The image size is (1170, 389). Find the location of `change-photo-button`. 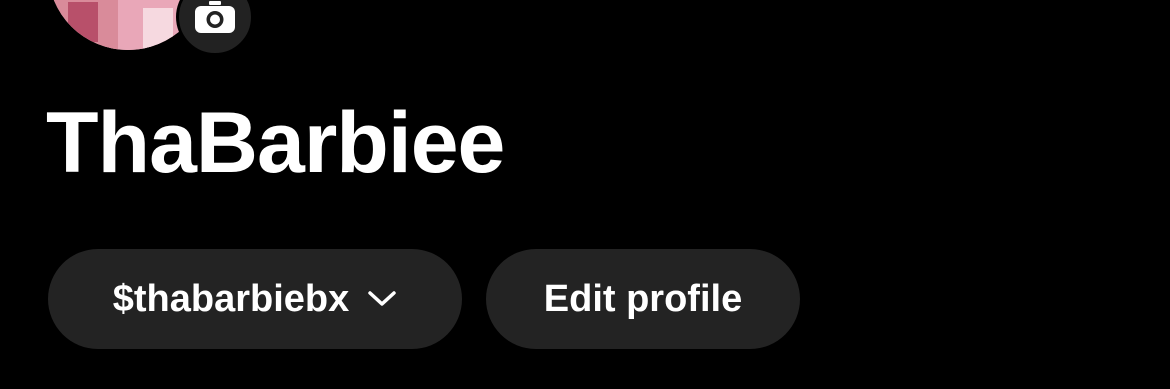

change-photo-button is located at coordinates (215, 28).